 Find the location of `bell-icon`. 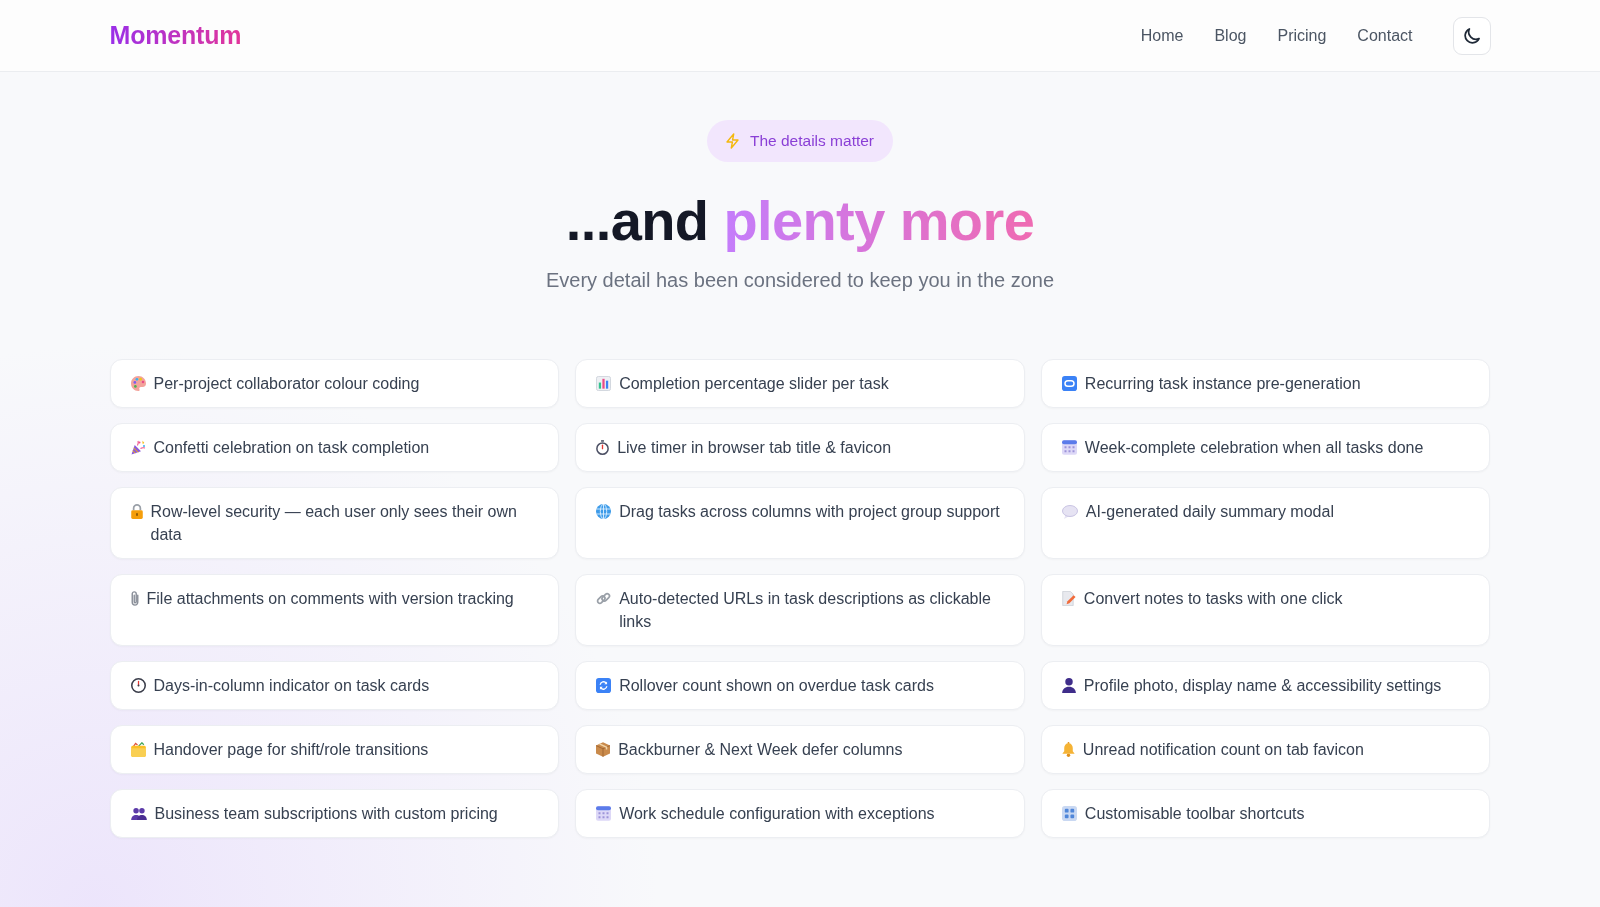

bell-icon is located at coordinates (1068, 750).